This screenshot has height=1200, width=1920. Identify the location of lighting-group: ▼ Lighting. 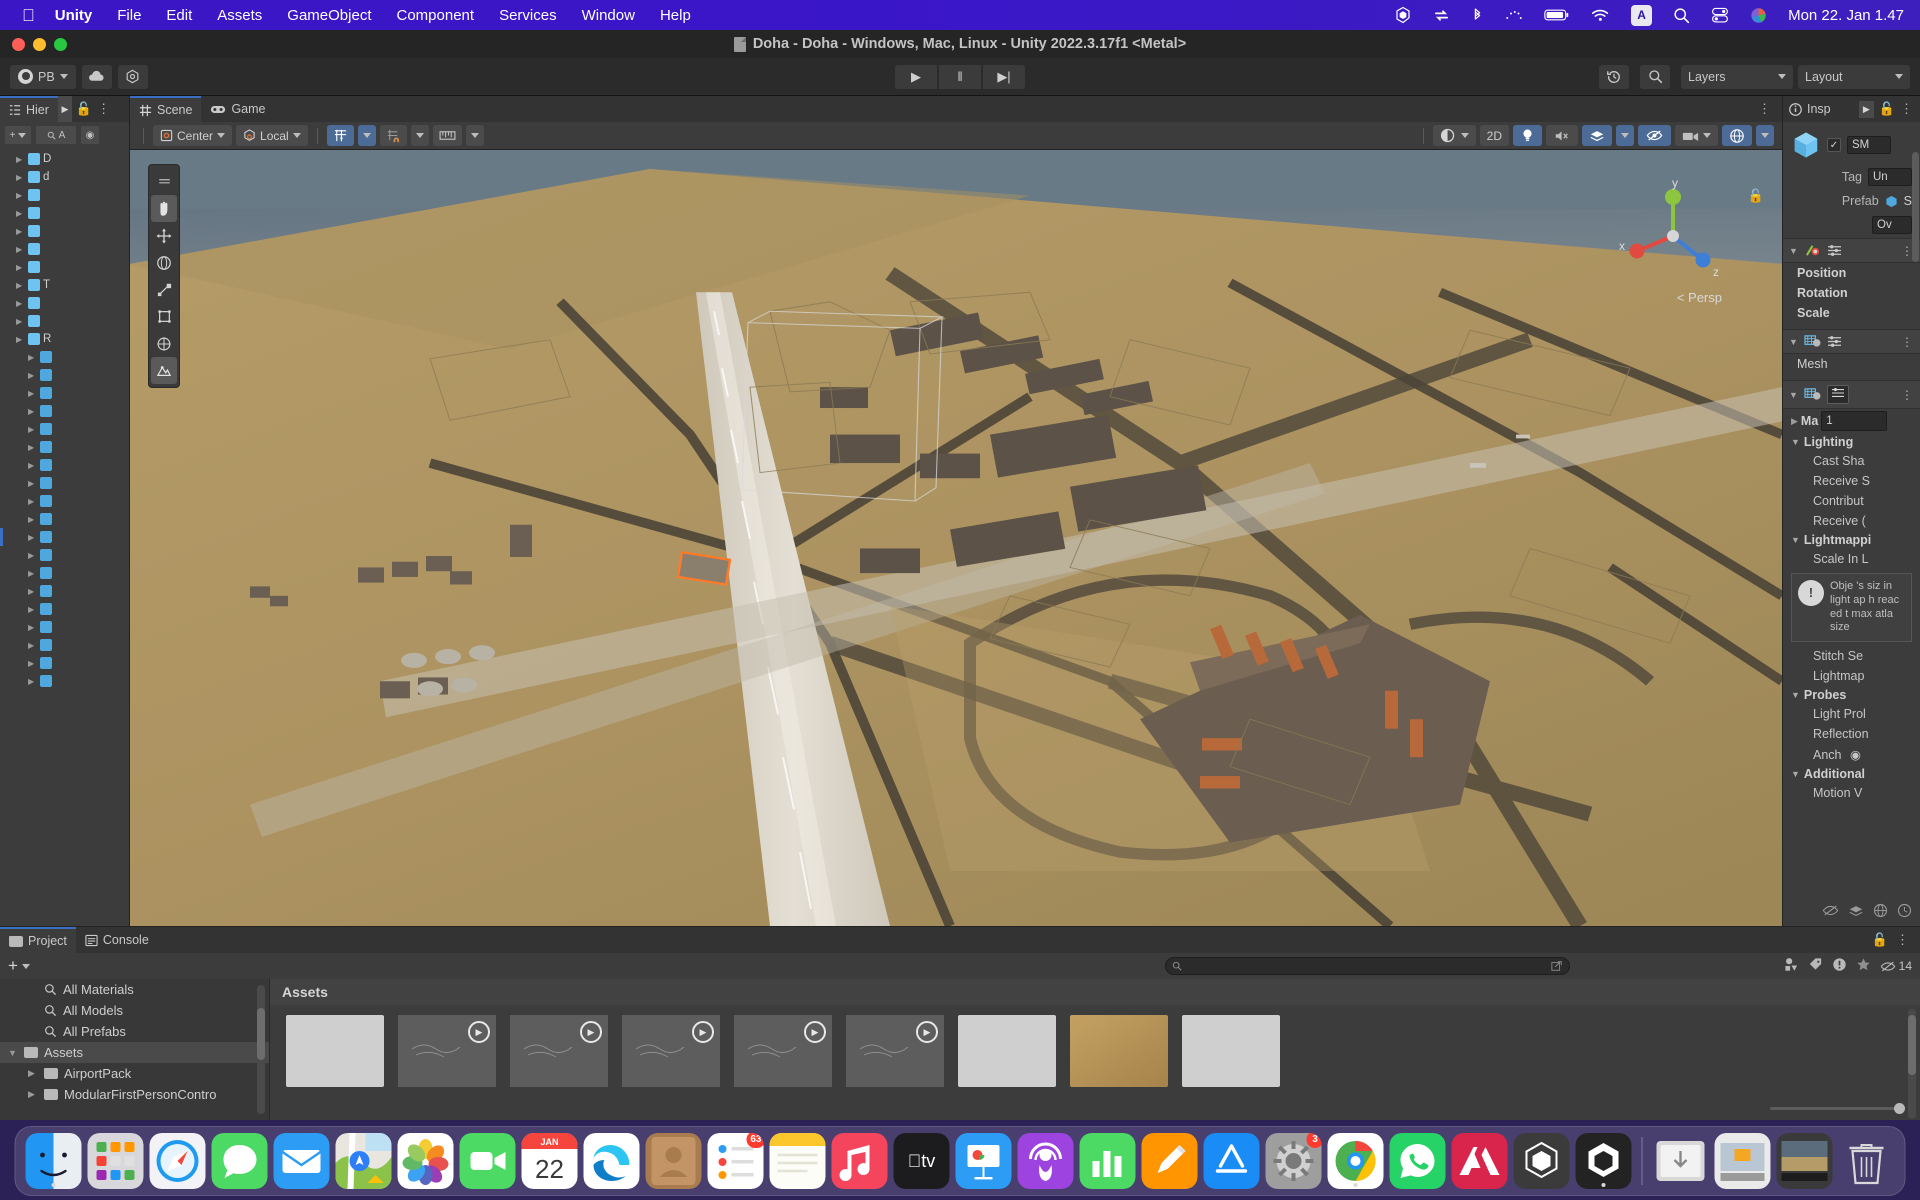
(1851, 442).